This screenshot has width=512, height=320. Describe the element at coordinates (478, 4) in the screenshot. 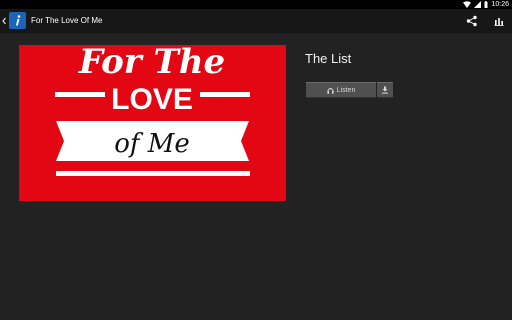

I see `signal-icon` at that location.